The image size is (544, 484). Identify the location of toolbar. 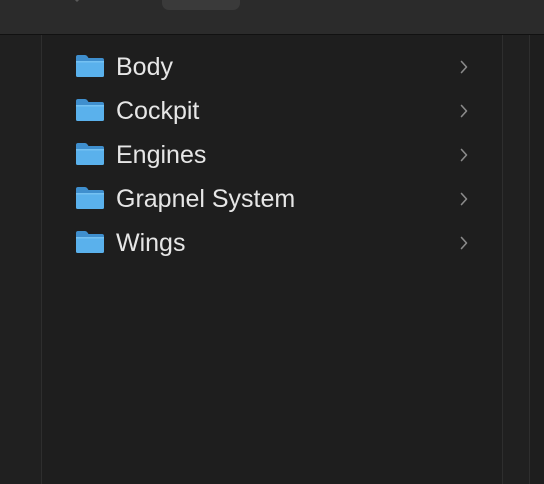
(272, 17).